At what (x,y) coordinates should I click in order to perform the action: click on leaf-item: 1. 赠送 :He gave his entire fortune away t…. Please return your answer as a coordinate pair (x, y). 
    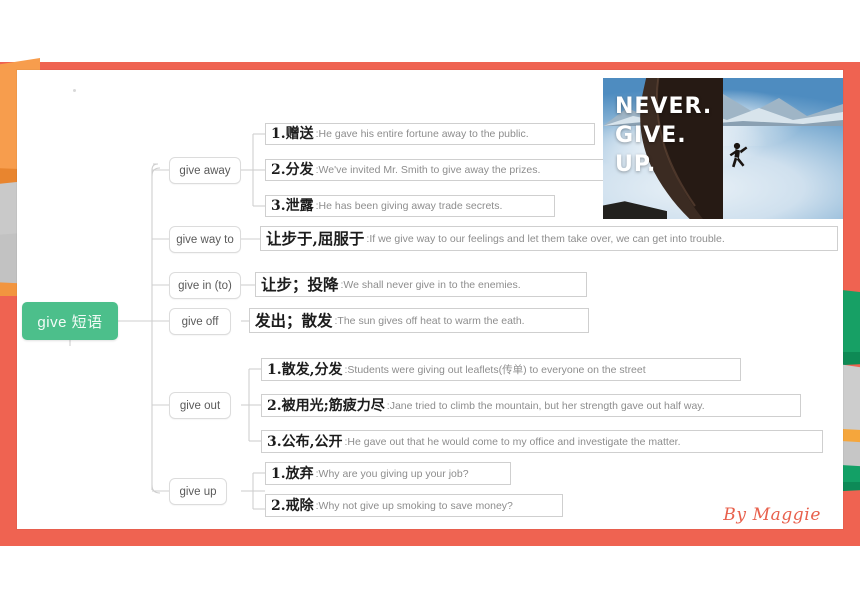
    Looking at the image, I should click on (430, 134).